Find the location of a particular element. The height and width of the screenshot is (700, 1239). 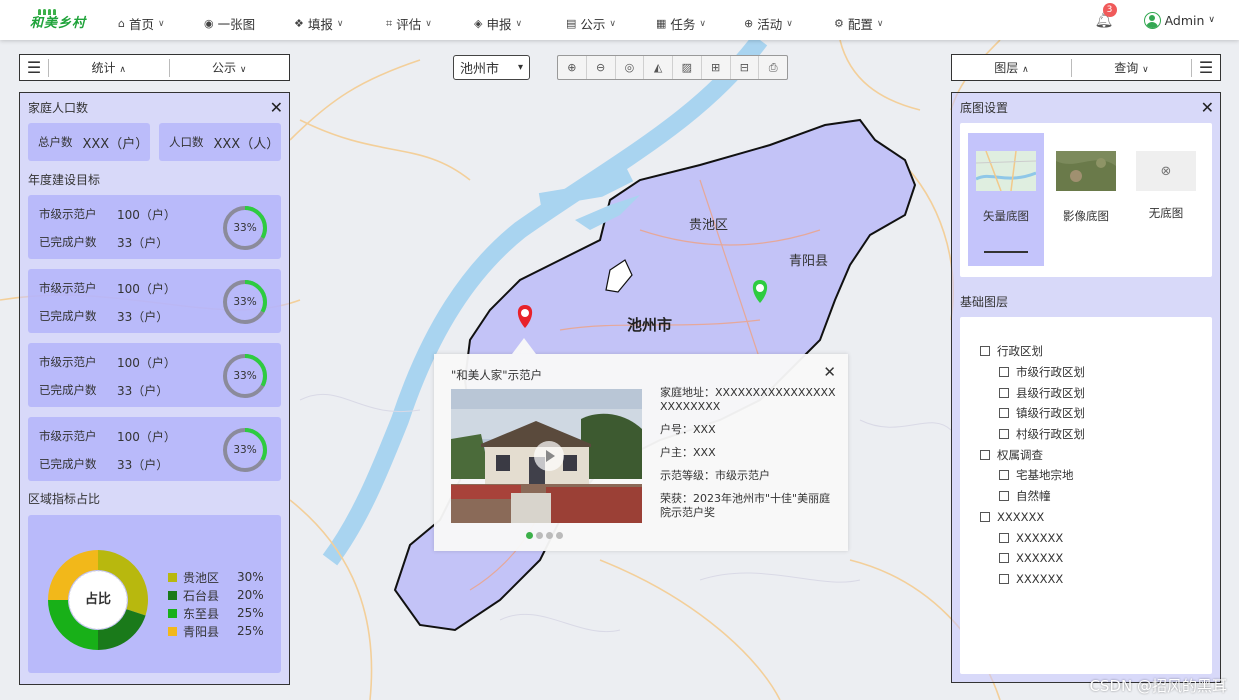

layer-sub-item: 自然幢 is located at coordinates (1096, 496).